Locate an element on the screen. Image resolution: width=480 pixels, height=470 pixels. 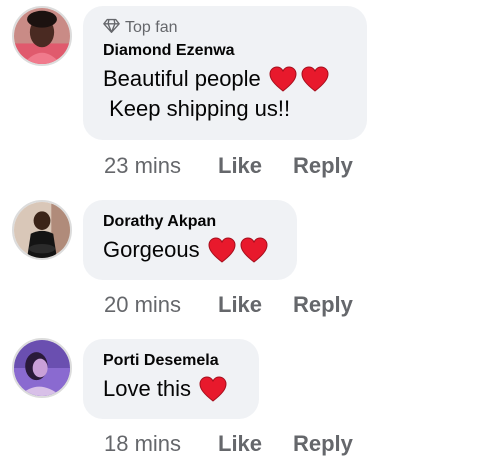
comment-text: Gorgeous is located at coordinates (190, 250).